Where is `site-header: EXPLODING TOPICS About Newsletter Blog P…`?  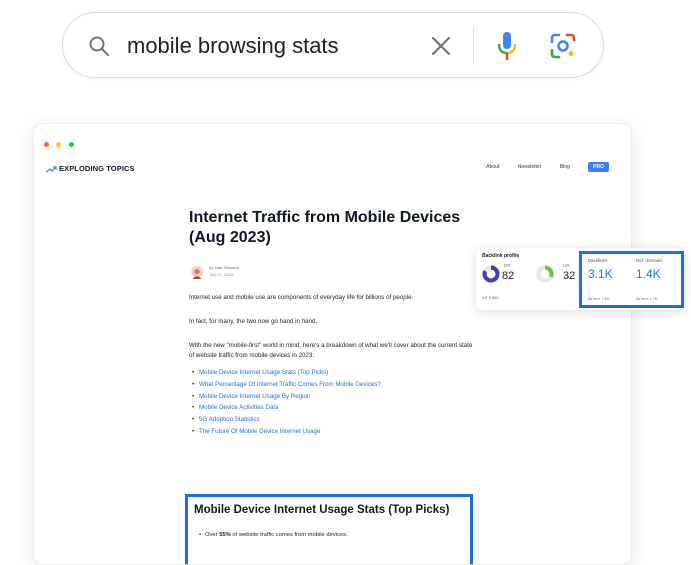
site-header: EXPLODING TOPICS About Newsletter Blog P… is located at coordinates (332, 168).